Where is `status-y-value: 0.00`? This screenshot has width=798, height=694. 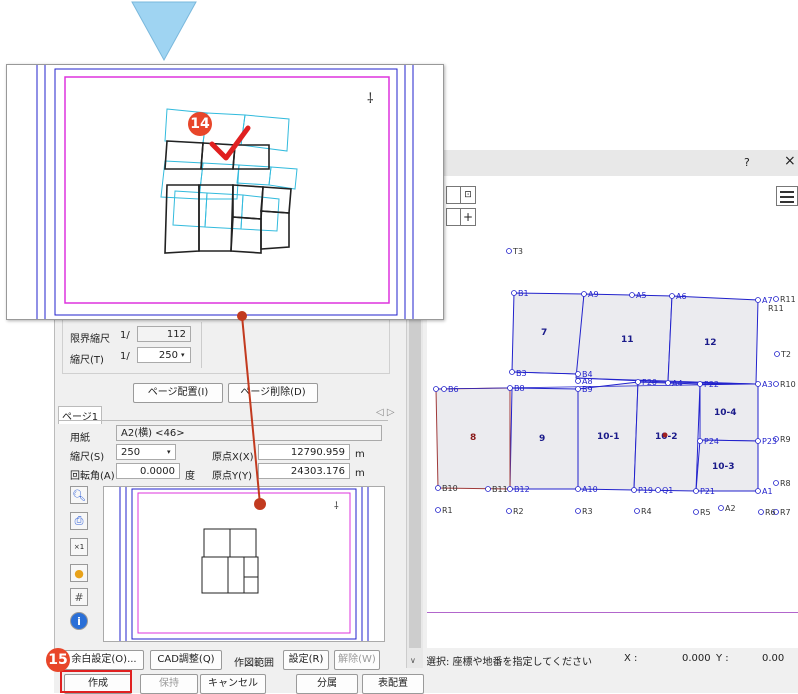 status-y-value: 0.00 is located at coordinates (773, 658).